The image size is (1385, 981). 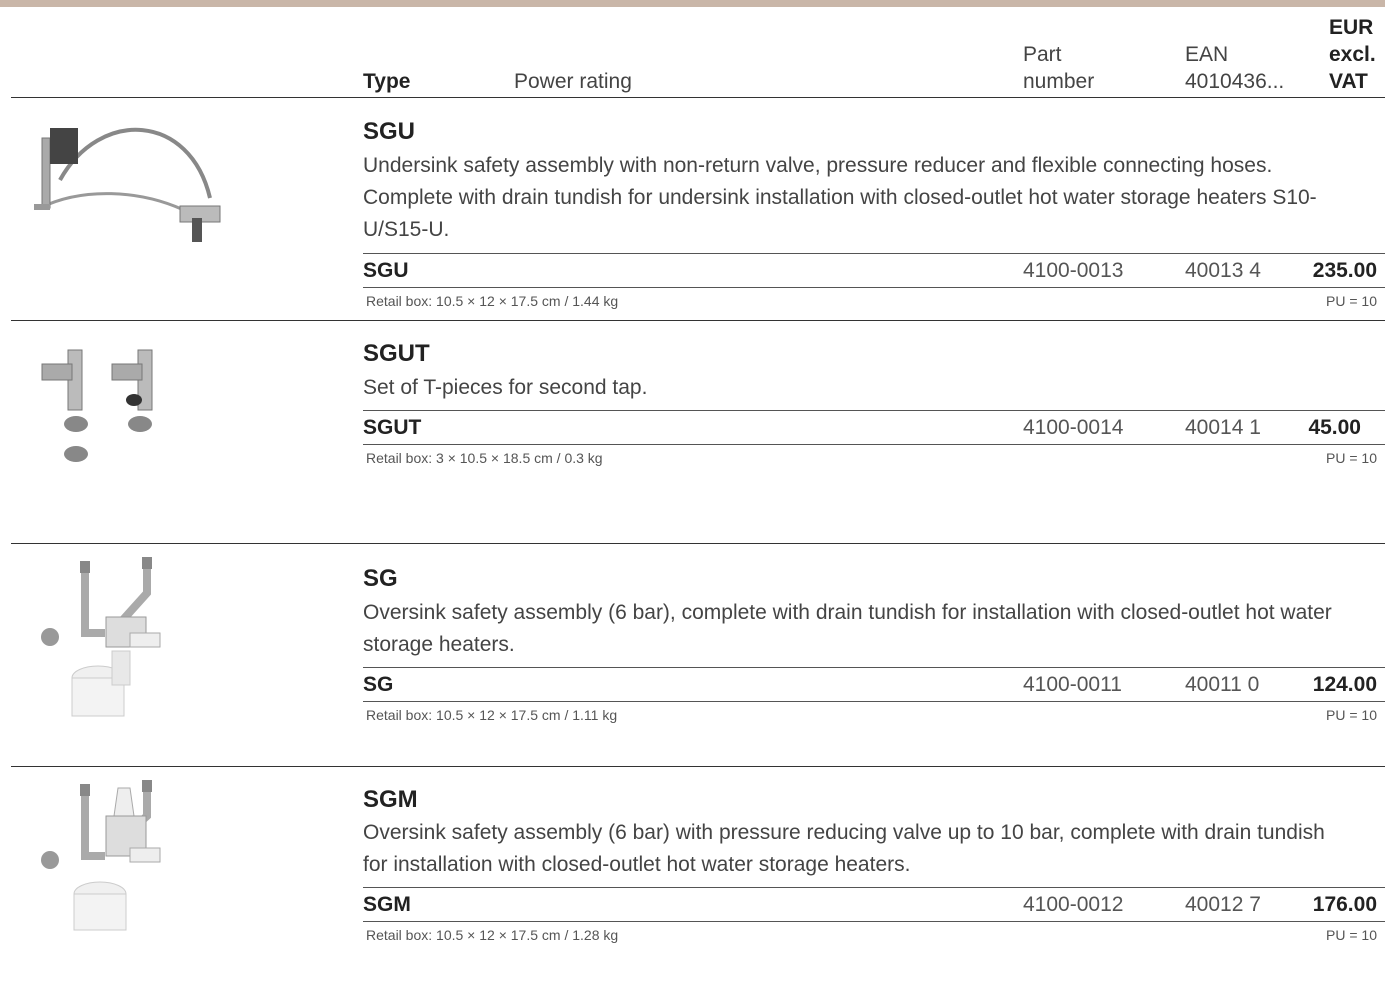 I want to click on product-name: SGU, so click(x=389, y=131).